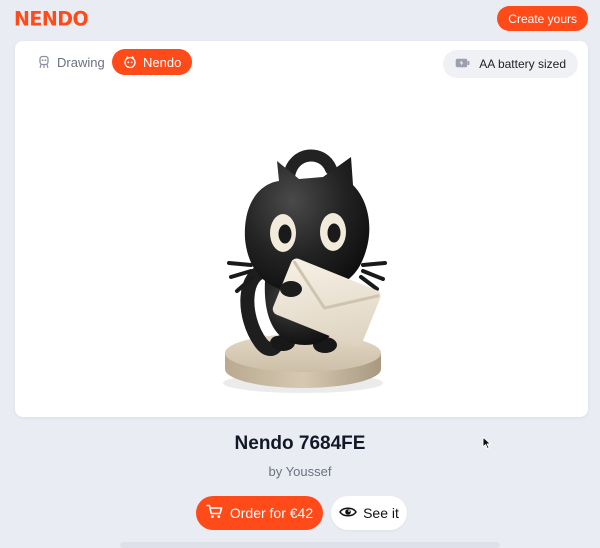 The height and width of the screenshot is (548, 600). I want to click on see-it-button: See it, so click(369, 513).